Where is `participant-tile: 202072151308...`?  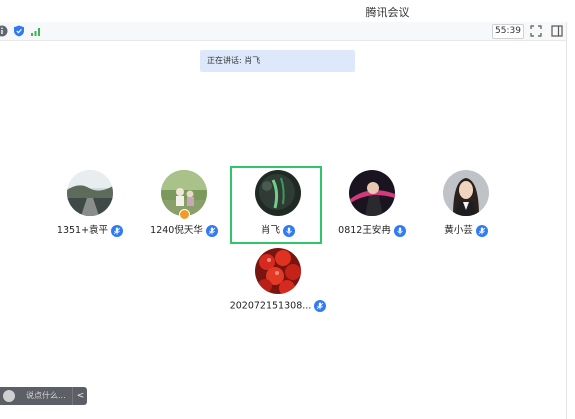 participant-tile: 202072151308... is located at coordinates (278, 288).